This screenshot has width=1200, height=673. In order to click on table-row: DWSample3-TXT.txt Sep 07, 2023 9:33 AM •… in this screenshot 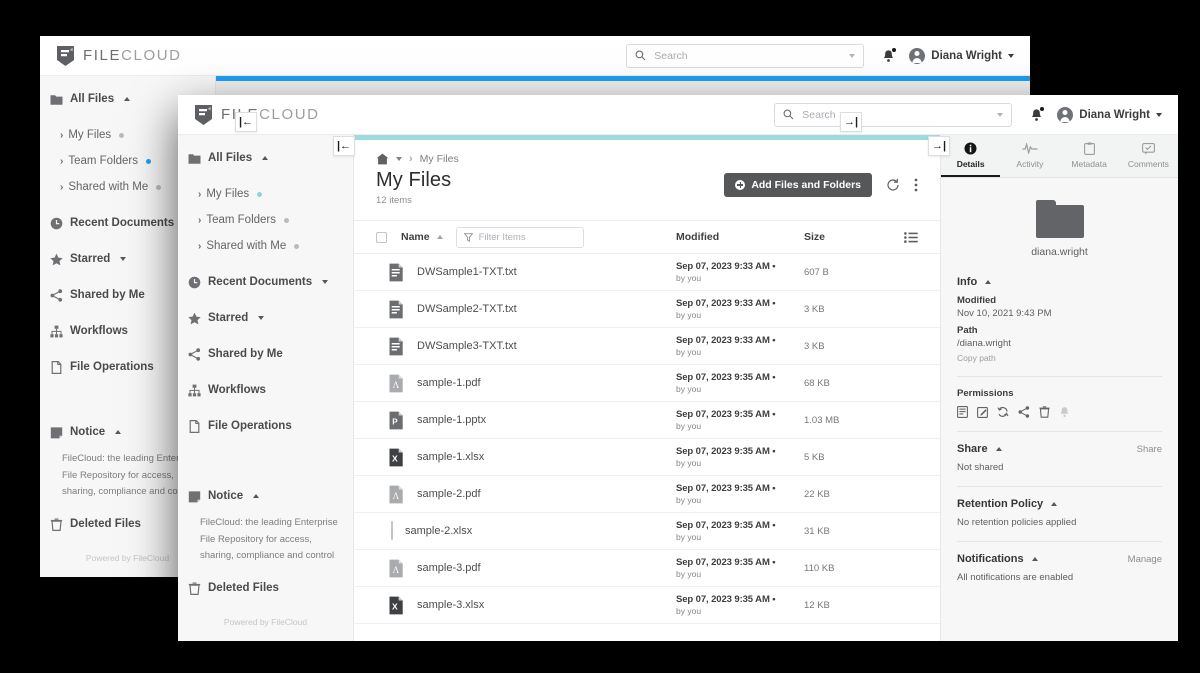, I will do `click(647, 346)`.